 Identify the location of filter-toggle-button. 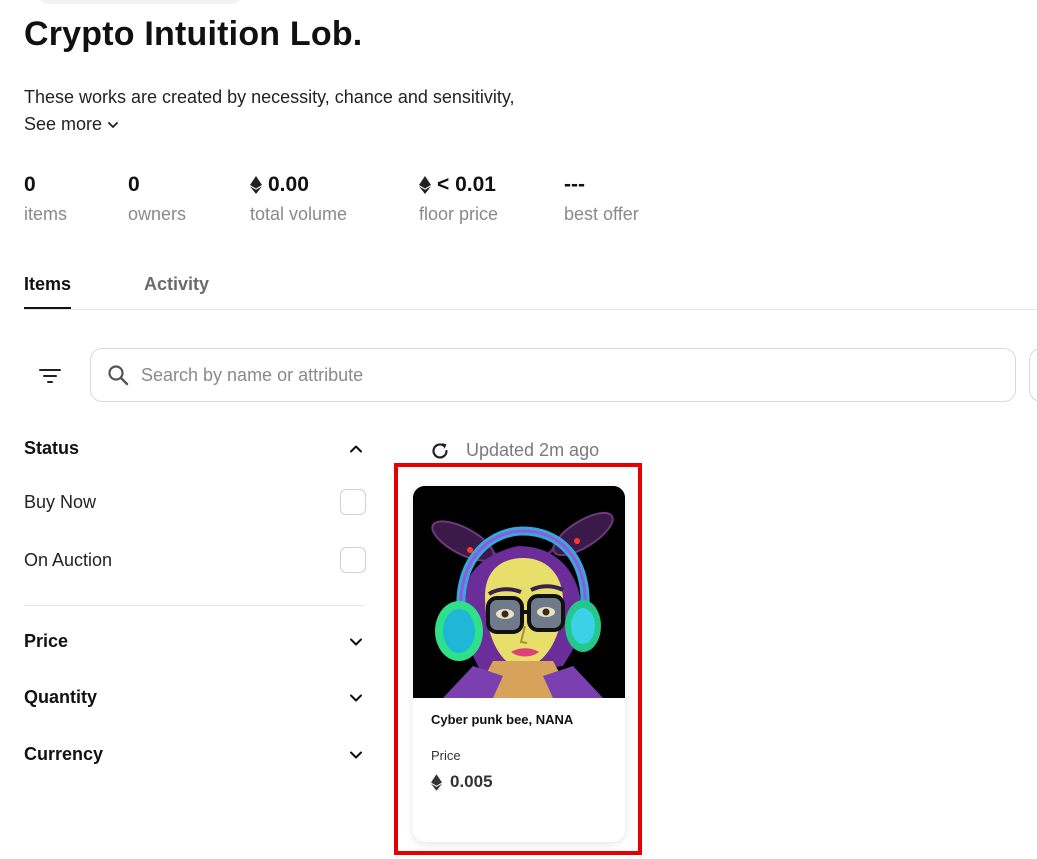
(50, 376).